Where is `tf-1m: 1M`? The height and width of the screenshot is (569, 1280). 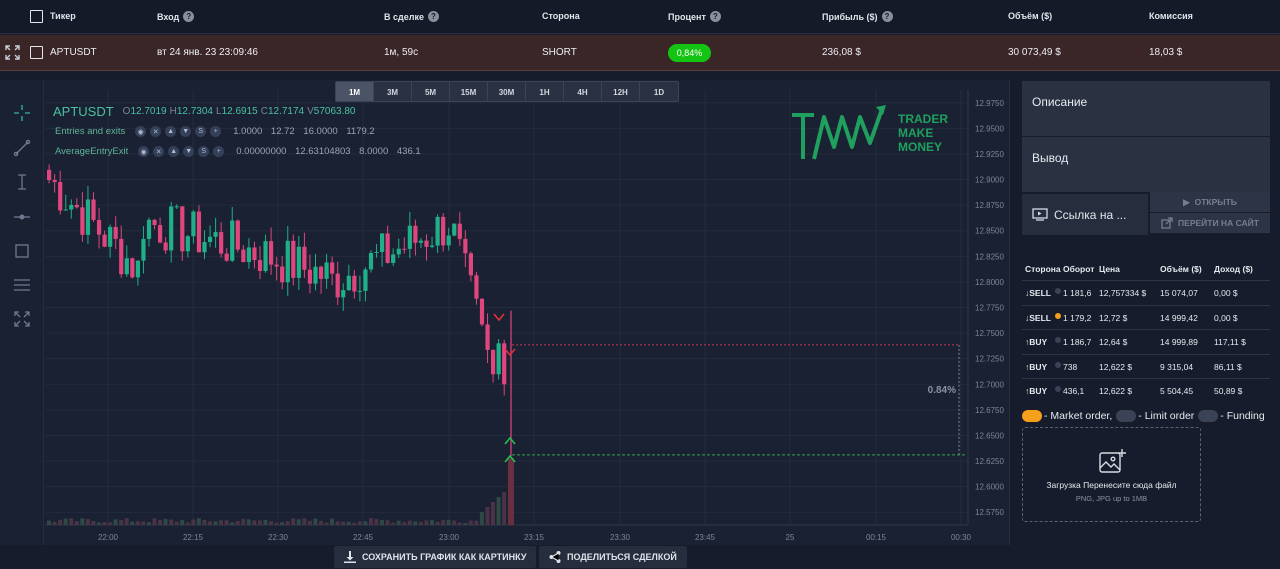
tf-1m: 1M is located at coordinates (355, 91).